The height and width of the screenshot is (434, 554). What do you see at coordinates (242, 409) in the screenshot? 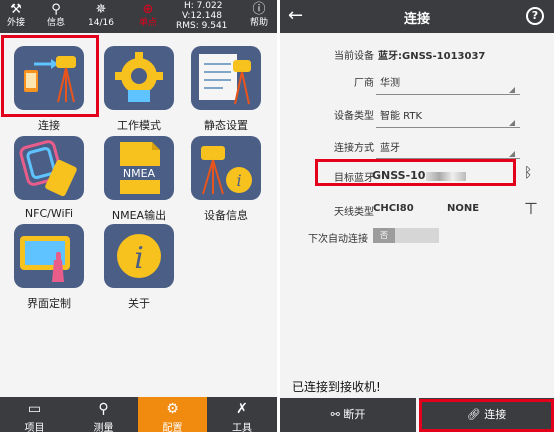
I see `tools-icon: ✗` at bounding box center [242, 409].